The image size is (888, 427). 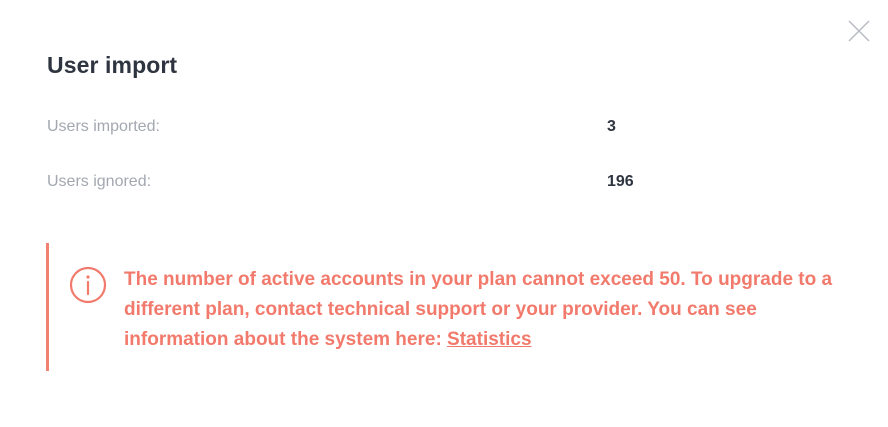 I want to click on statistics-link: Statistics, so click(x=489, y=339).